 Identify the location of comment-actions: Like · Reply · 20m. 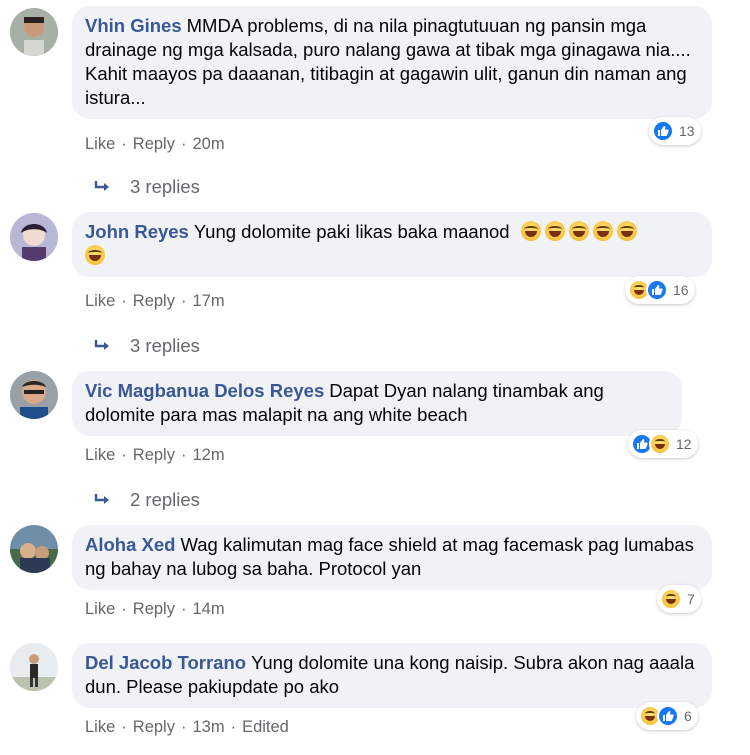
(155, 144).